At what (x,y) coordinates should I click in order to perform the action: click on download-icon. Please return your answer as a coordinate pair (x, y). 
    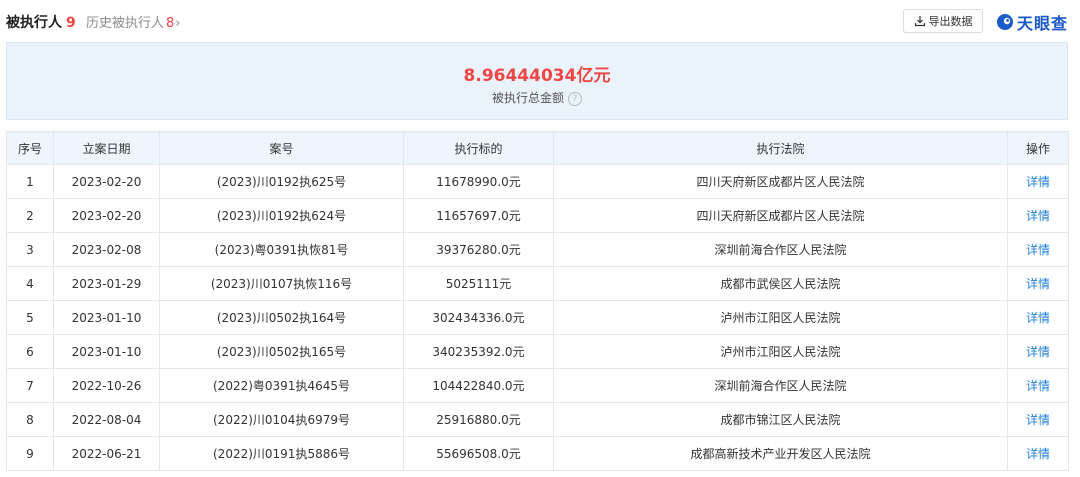
    Looking at the image, I should click on (919, 21).